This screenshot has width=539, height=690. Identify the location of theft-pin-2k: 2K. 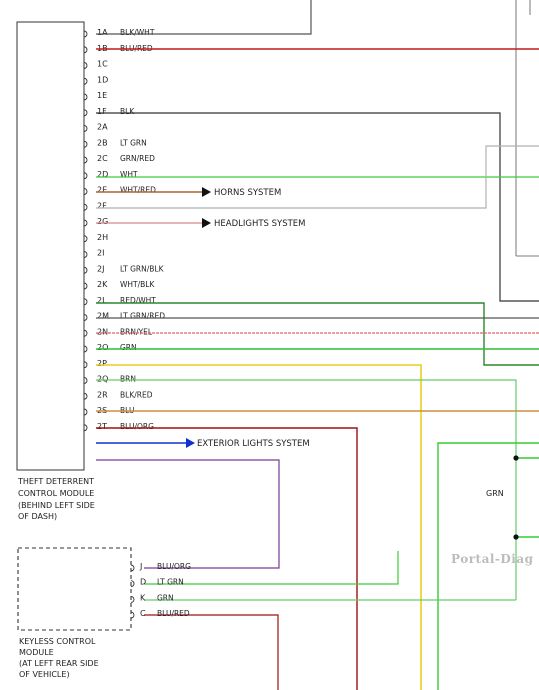
(102, 284).